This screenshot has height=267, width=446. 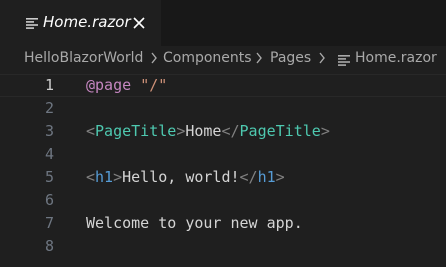 What do you see at coordinates (223, 200) in the screenshot?
I see `code-line: 6` at bounding box center [223, 200].